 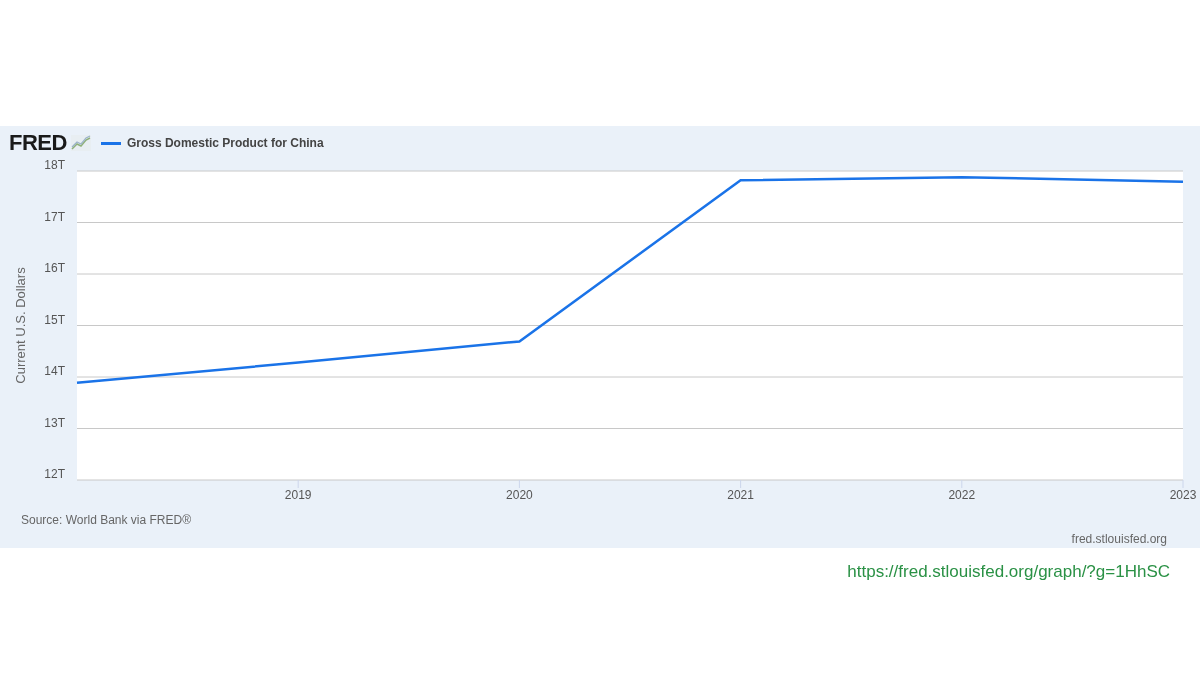 What do you see at coordinates (54, 166) in the screenshot?
I see `y-tick-label: 18T` at bounding box center [54, 166].